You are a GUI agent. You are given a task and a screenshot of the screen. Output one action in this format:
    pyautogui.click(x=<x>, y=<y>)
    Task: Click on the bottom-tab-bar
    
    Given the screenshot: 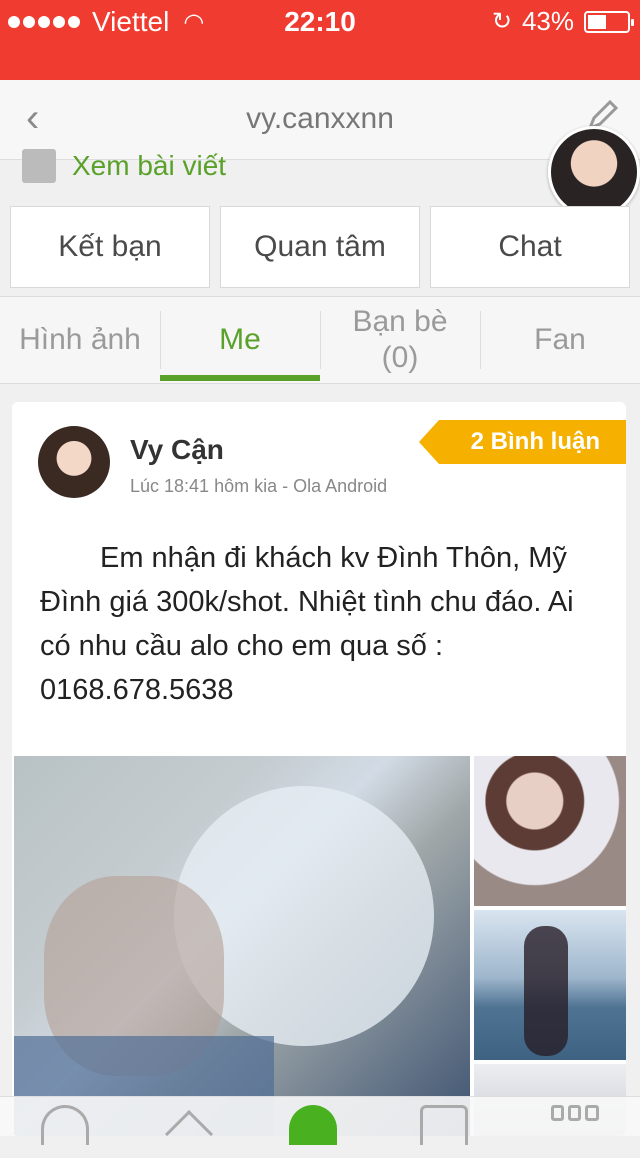 What is the action you would take?
    pyautogui.click(x=320, y=1127)
    